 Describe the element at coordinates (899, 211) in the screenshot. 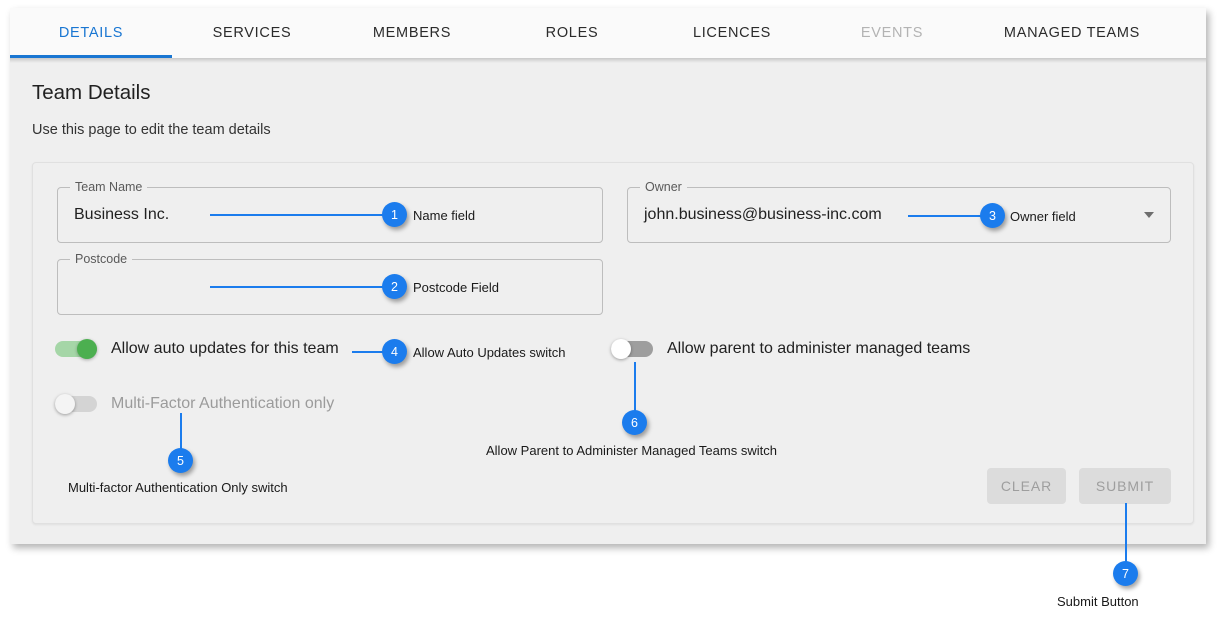

I see `owner-field: Owner john.business@business-inc.com` at that location.